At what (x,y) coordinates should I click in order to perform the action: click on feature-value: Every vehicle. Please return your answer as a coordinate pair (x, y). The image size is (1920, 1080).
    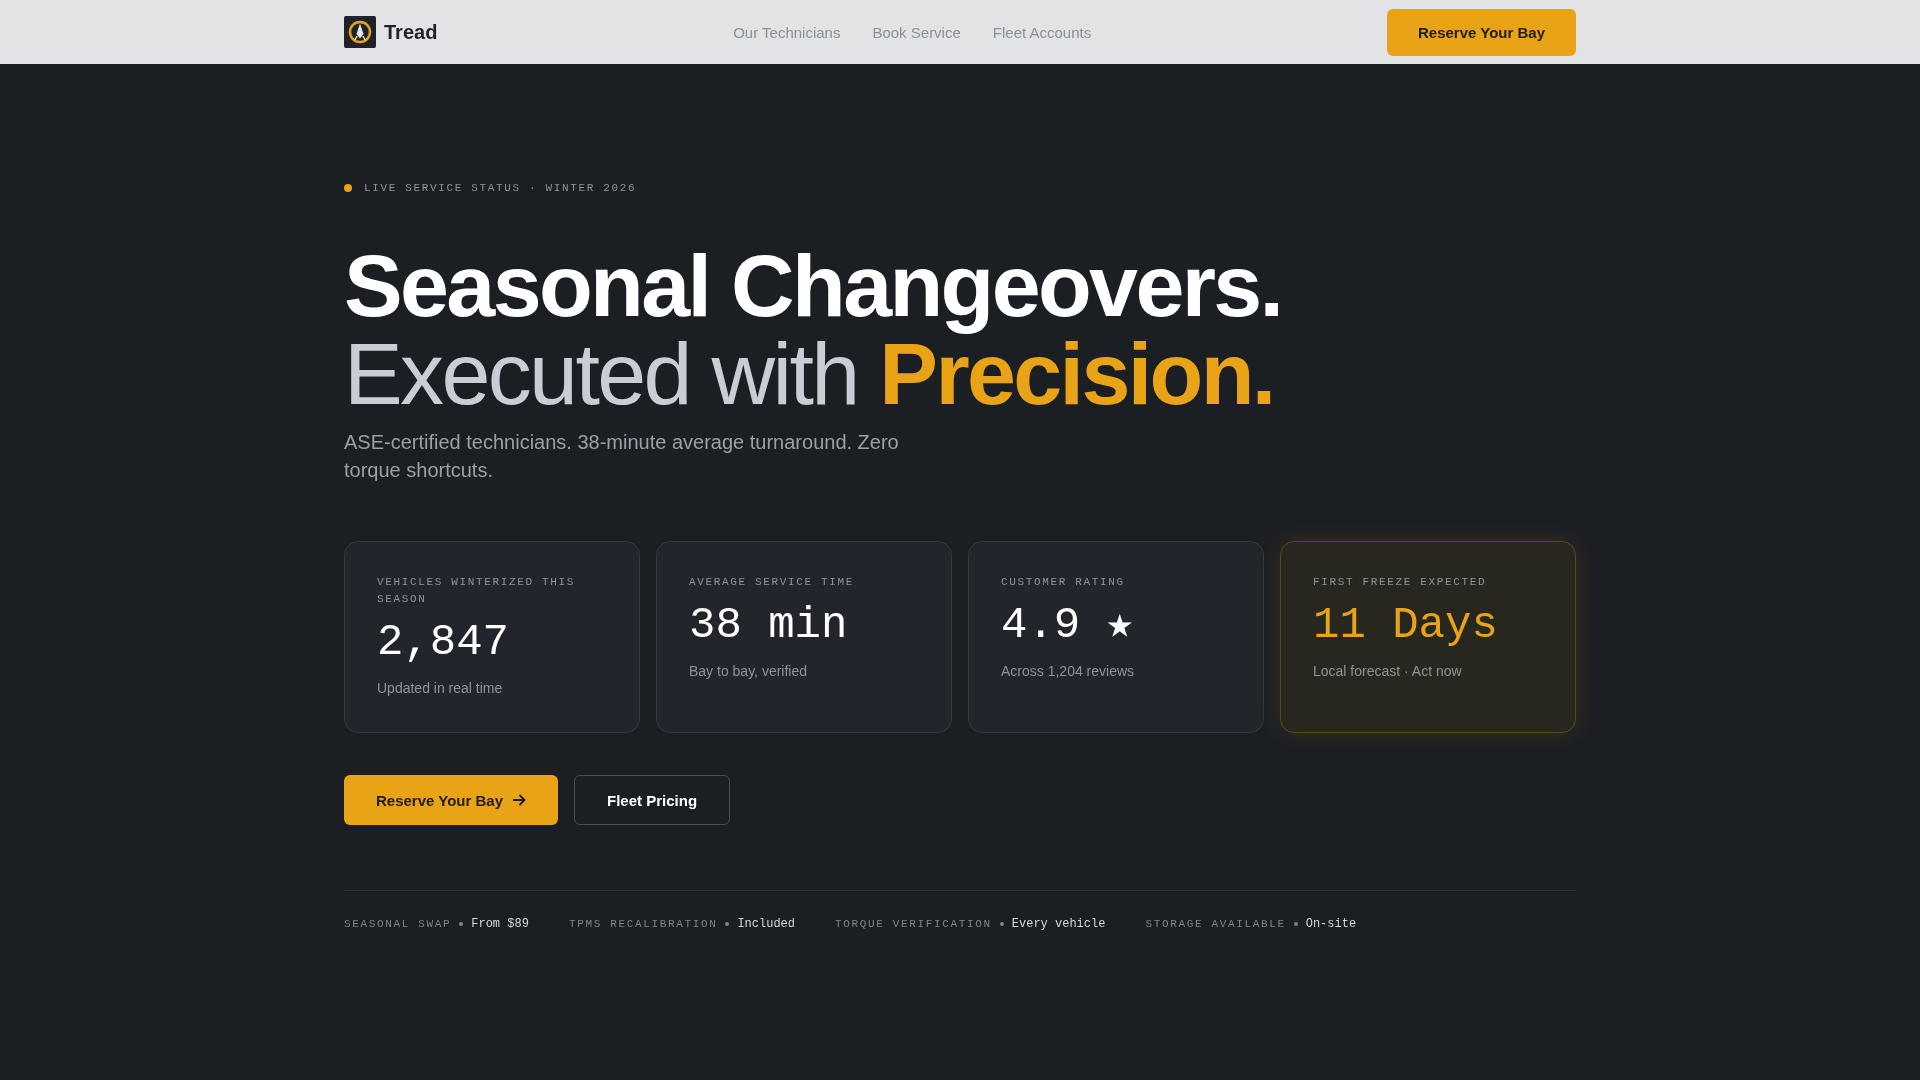
    Looking at the image, I should click on (1058, 924).